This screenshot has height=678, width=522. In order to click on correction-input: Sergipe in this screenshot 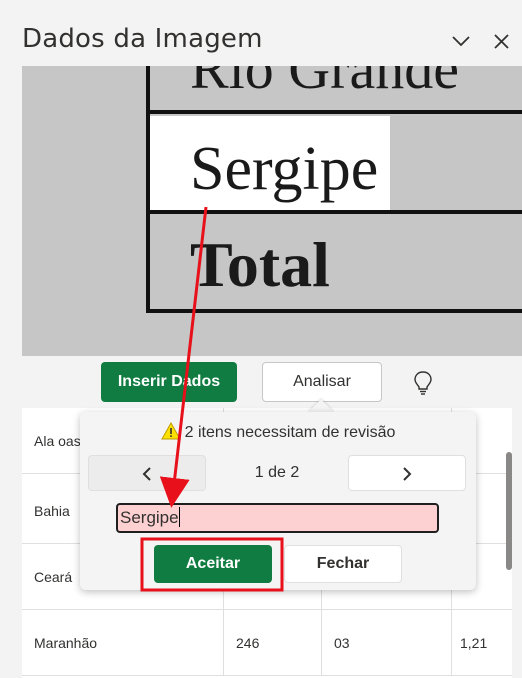, I will do `click(277, 518)`.